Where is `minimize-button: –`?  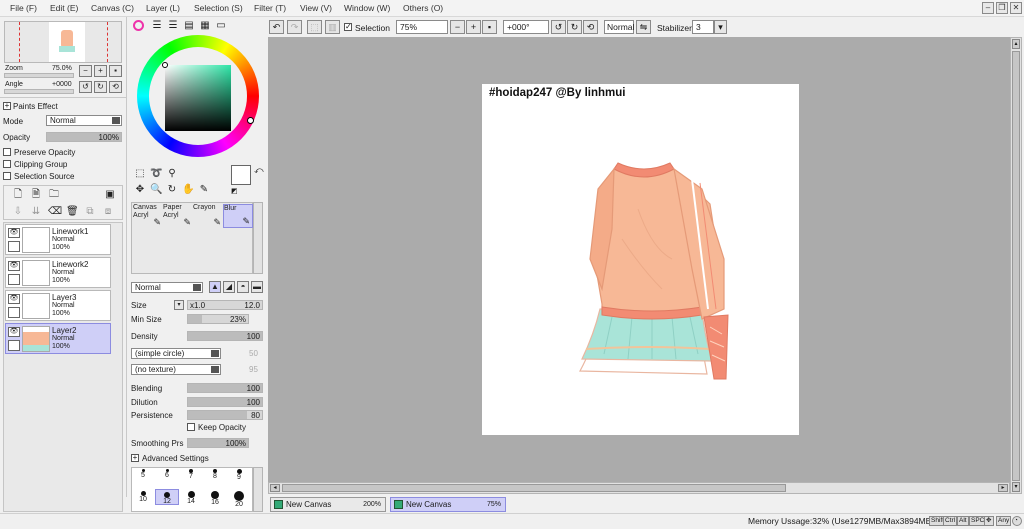 minimize-button: – is located at coordinates (988, 8).